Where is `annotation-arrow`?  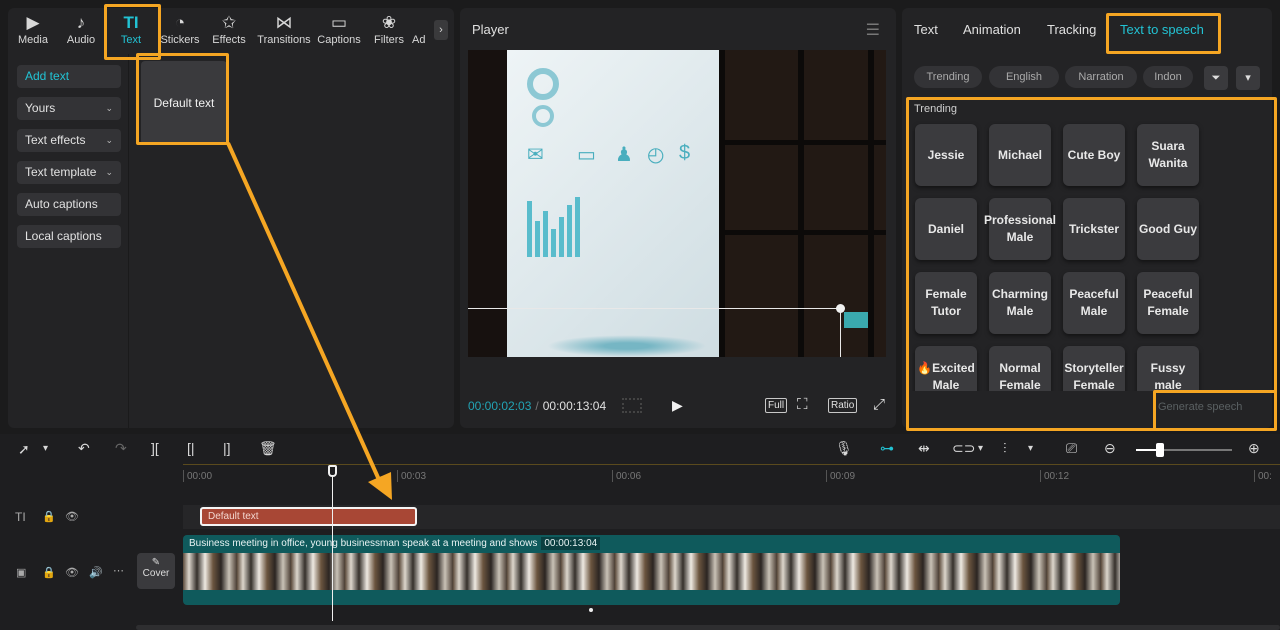 annotation-arrow is located at coordinates (309, 321).